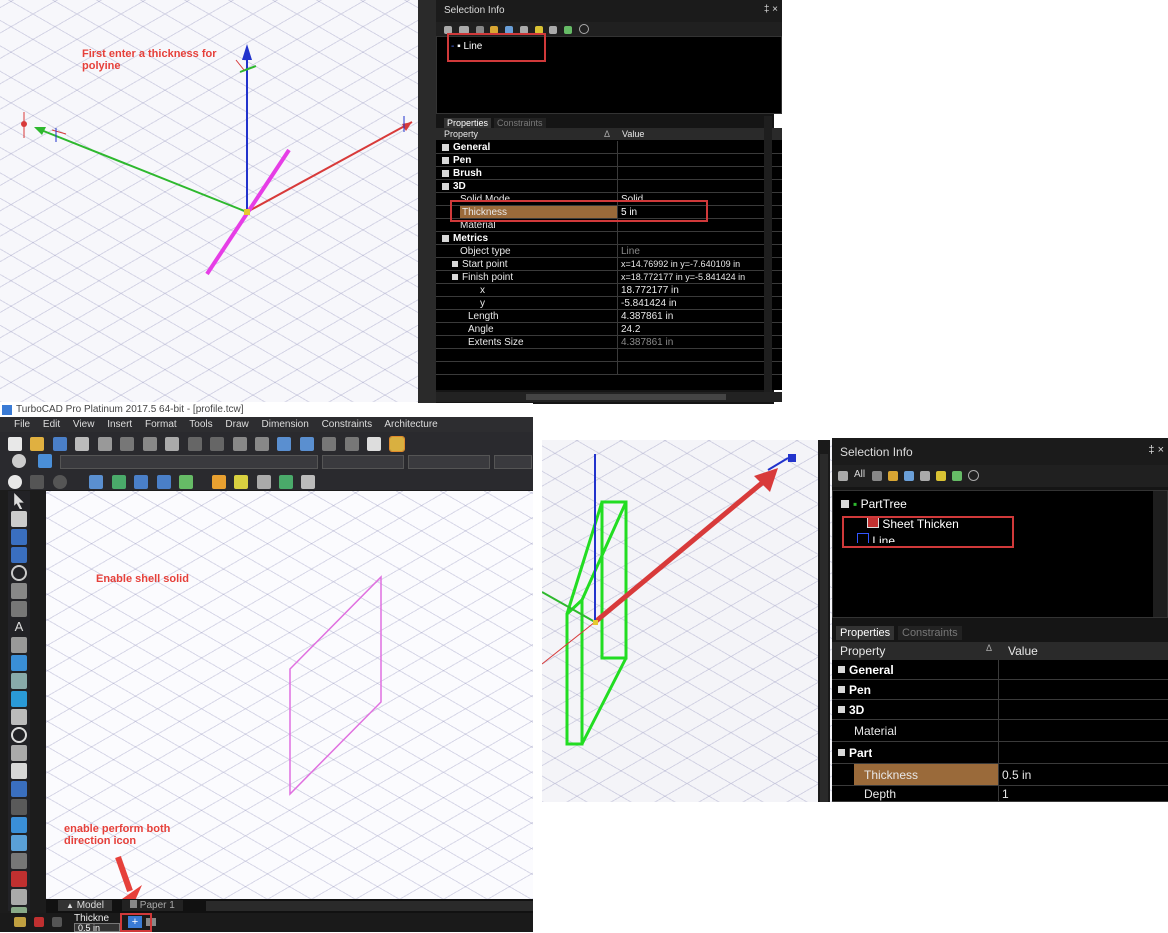 The width and height of the screenshot is (1168, 933). What do you see at coordinates (609, 303) in the screenshot?
I see `row-y: y -5.841424 in` at bounding box center [609, 303].